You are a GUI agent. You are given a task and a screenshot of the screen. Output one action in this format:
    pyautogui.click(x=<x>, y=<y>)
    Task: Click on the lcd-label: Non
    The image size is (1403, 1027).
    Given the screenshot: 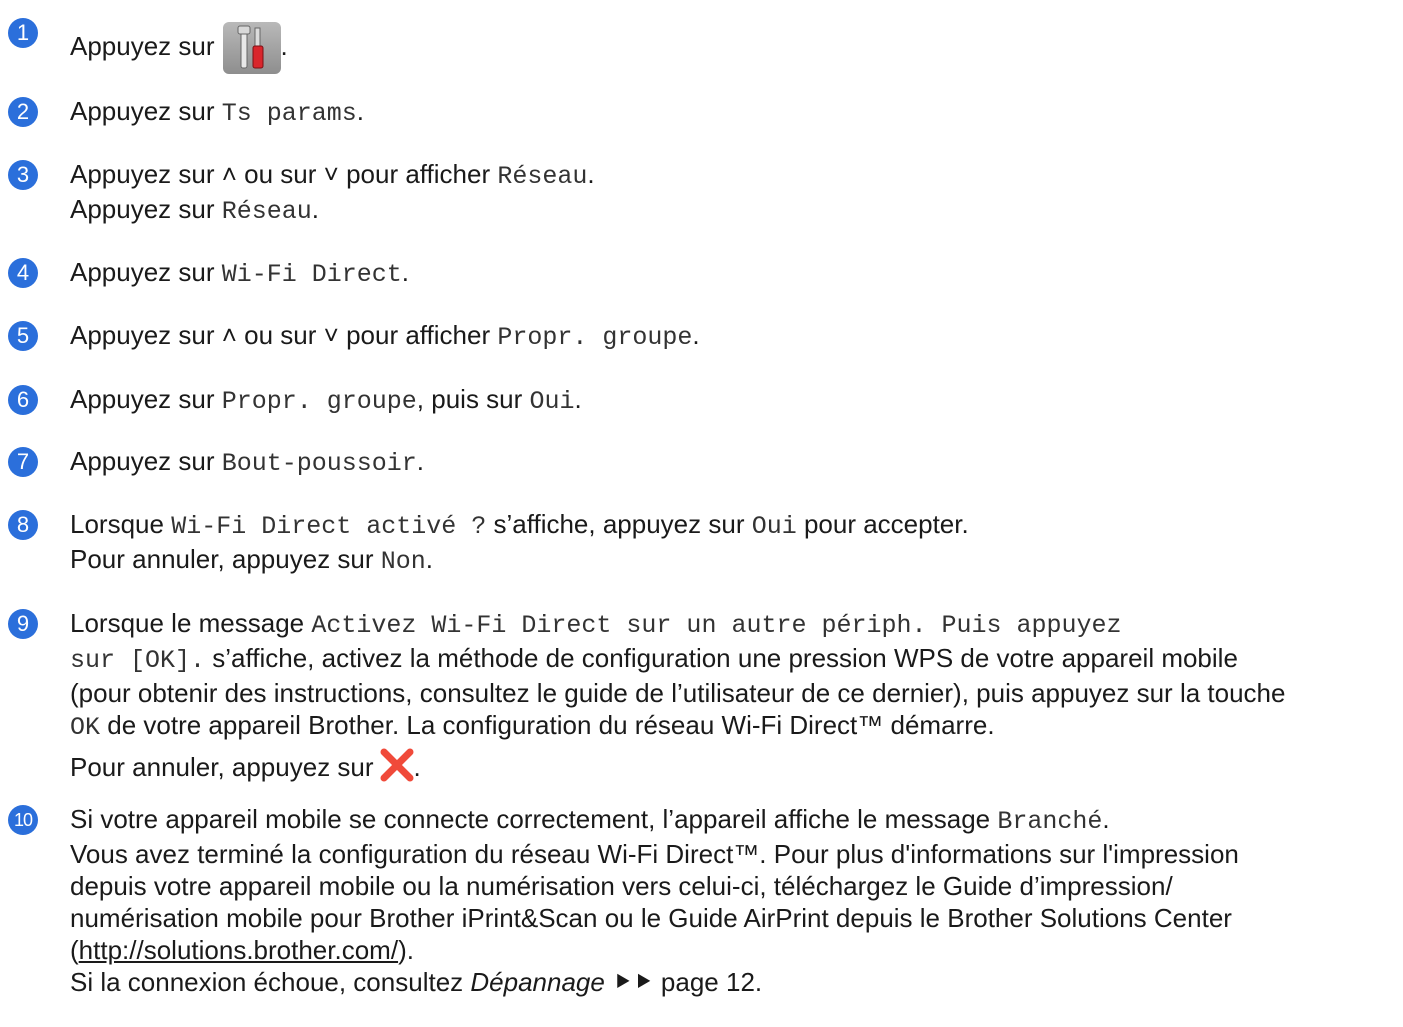 What is the action you would take?
    pyautogui.click(x=403, y=561)
    